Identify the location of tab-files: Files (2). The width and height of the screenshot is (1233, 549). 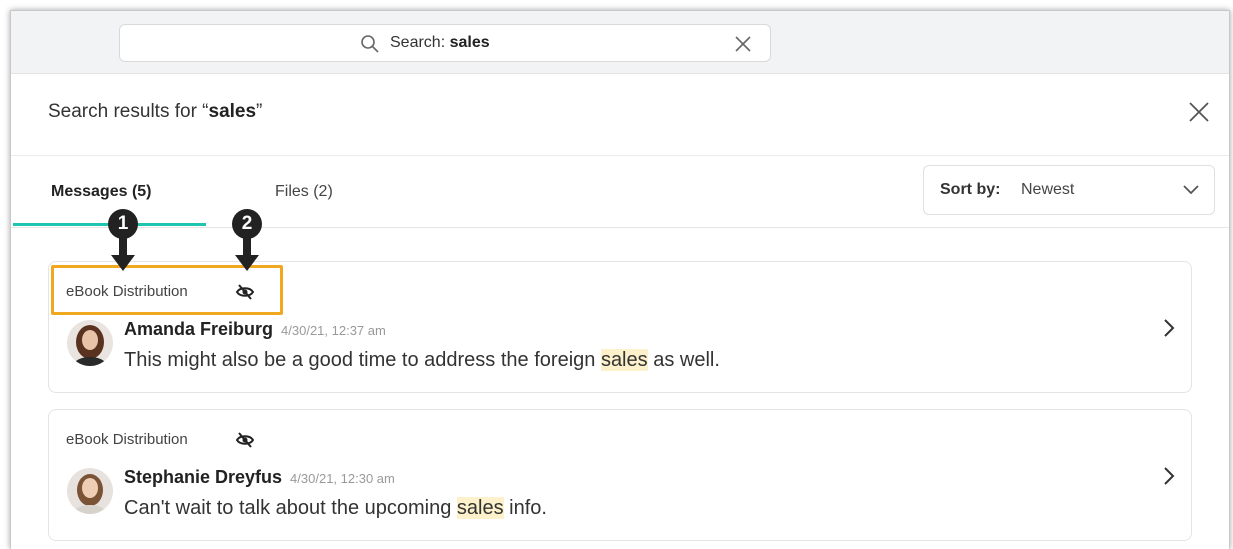
(304, 192).